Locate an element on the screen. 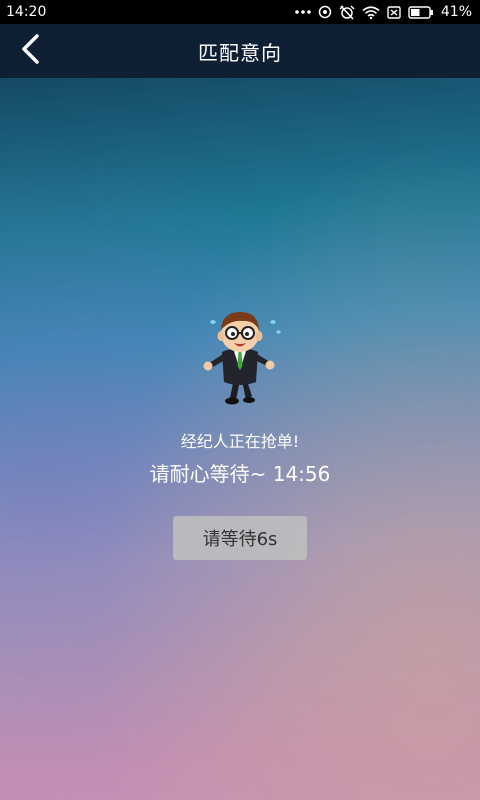 Image resolution: width=480 pixels, height=800 pixels. battery-percent: 41% is located at coordinates (456, 12).